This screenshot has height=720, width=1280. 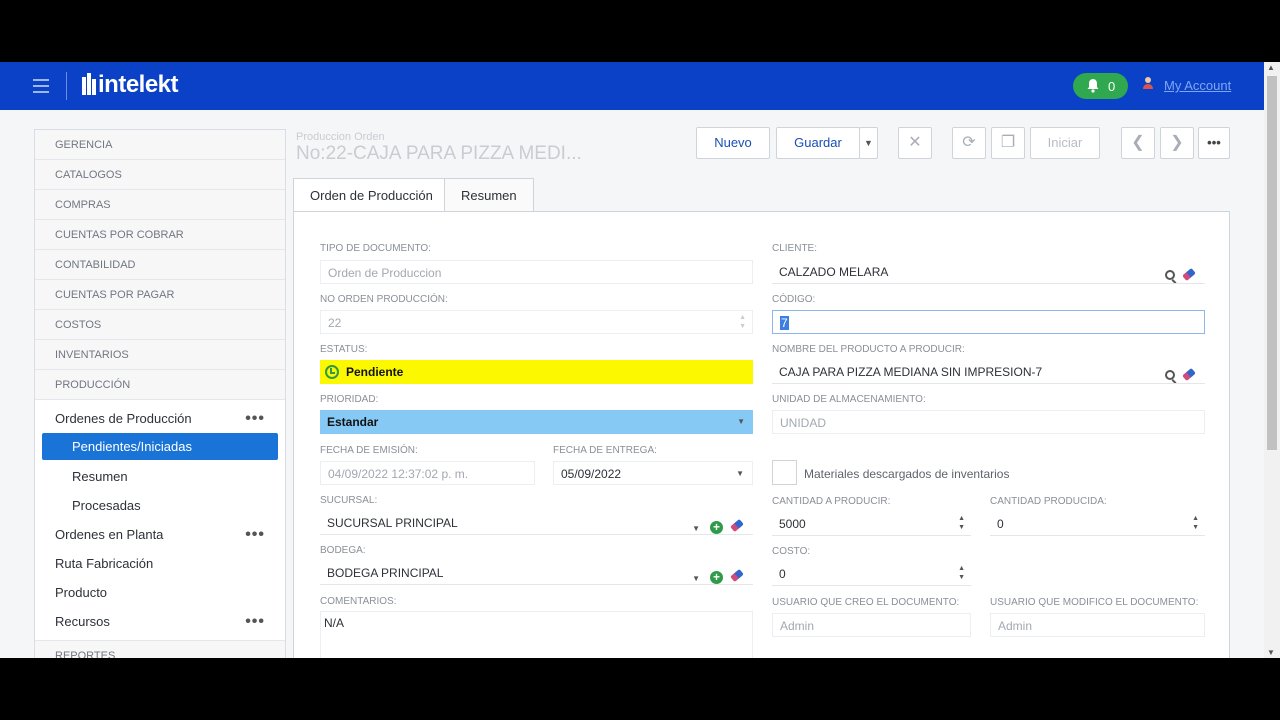 I want to click on comentarios-textarea: N/A, so click(x=536, y=634).